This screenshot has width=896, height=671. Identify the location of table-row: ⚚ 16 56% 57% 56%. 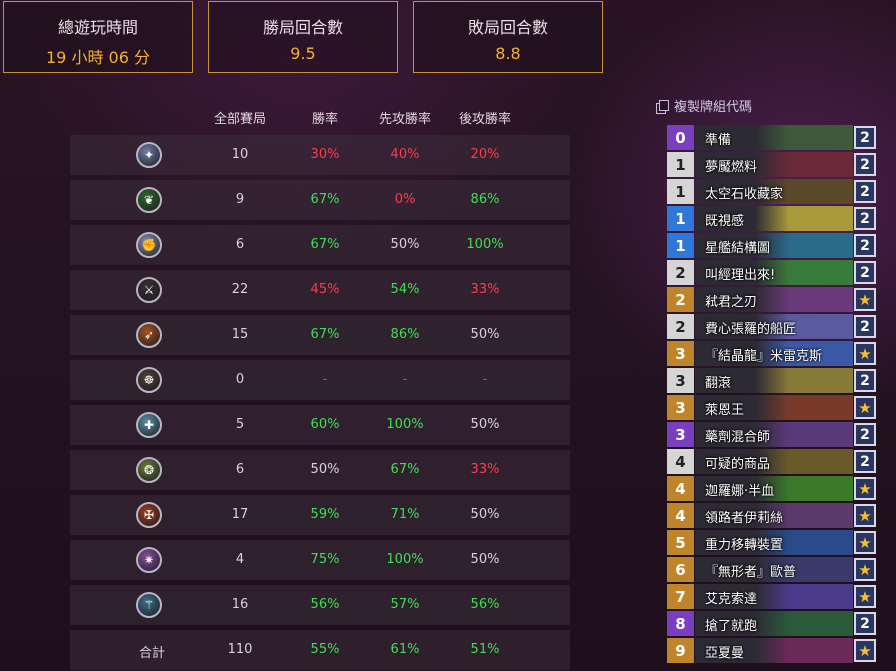
(320, 605).